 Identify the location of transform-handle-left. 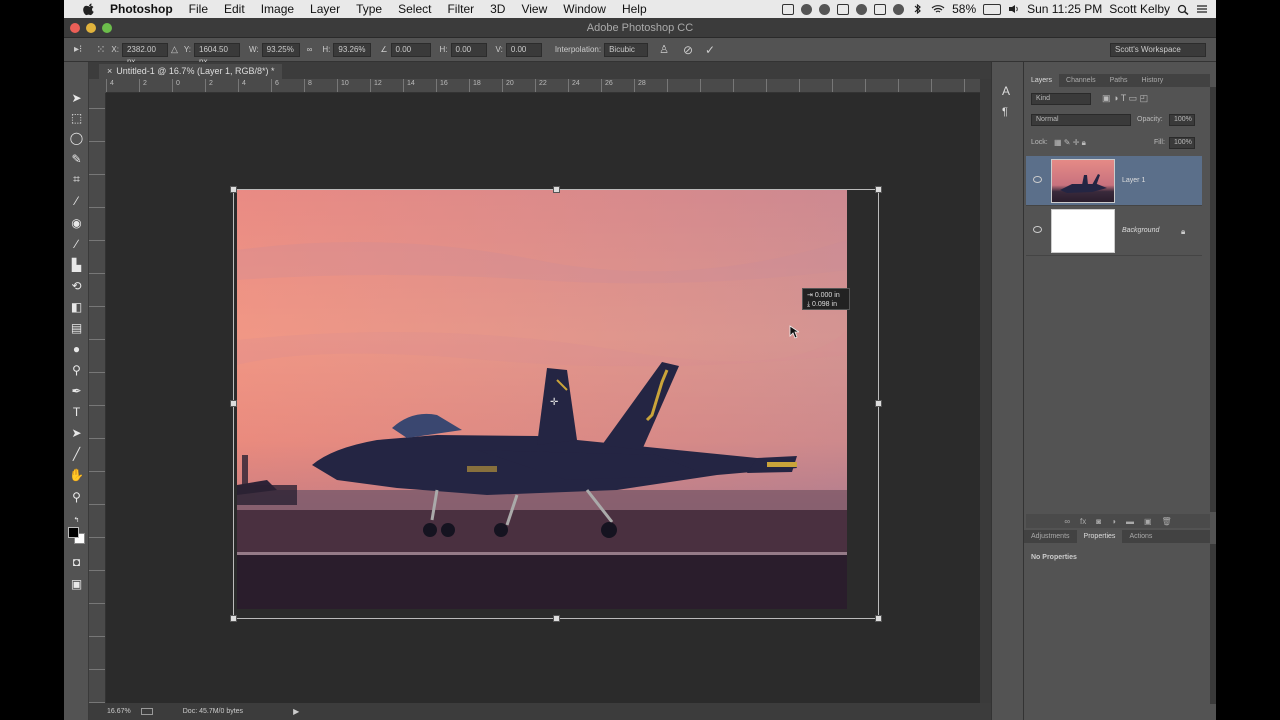
(233, 403).